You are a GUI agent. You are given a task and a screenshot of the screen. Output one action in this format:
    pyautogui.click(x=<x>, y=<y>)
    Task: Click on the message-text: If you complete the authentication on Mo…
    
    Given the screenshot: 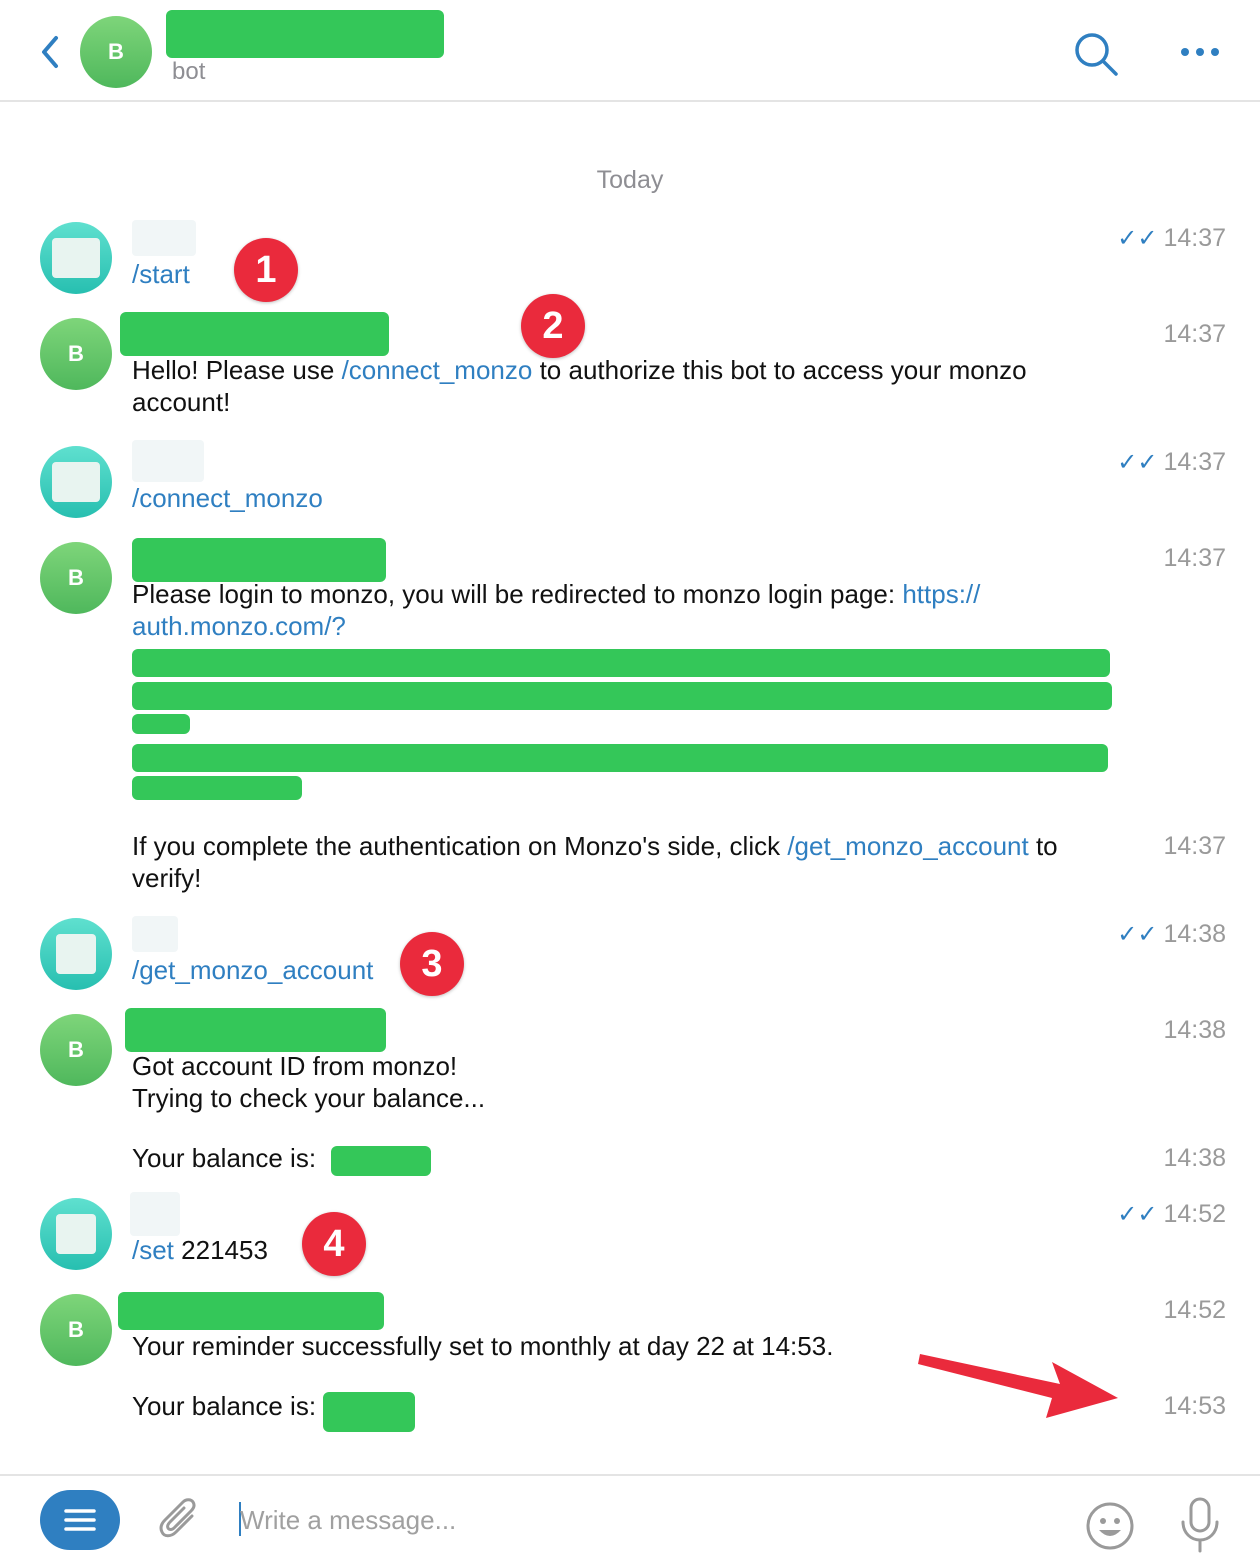 What is the action you would take?
    pyautogui.click(x=595, y=862)
    